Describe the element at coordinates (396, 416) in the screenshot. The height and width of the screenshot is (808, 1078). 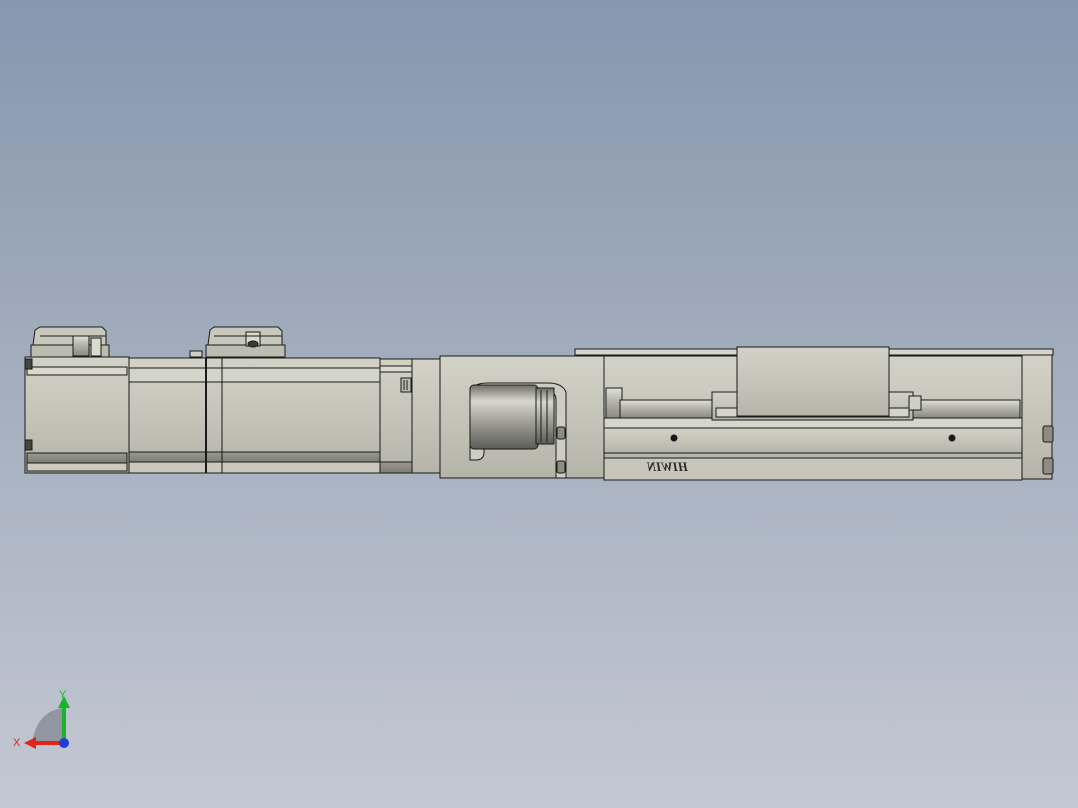
I see `coupling-flange` at that location.